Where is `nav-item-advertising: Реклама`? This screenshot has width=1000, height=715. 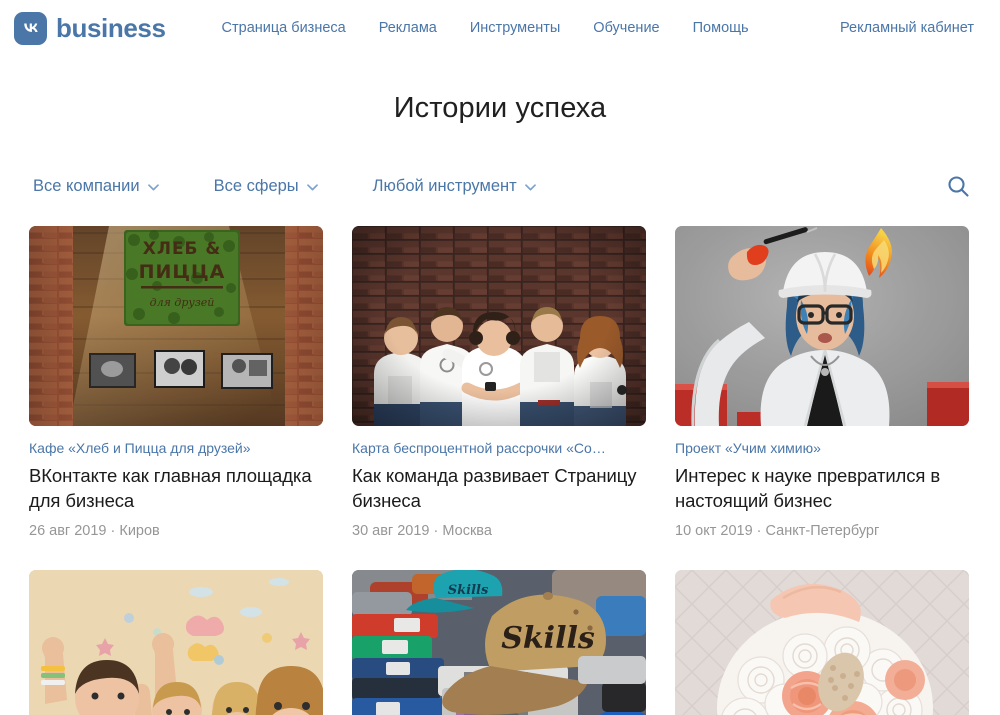
nav-item-advertising: Реклама is located at coordinates (408, 28).